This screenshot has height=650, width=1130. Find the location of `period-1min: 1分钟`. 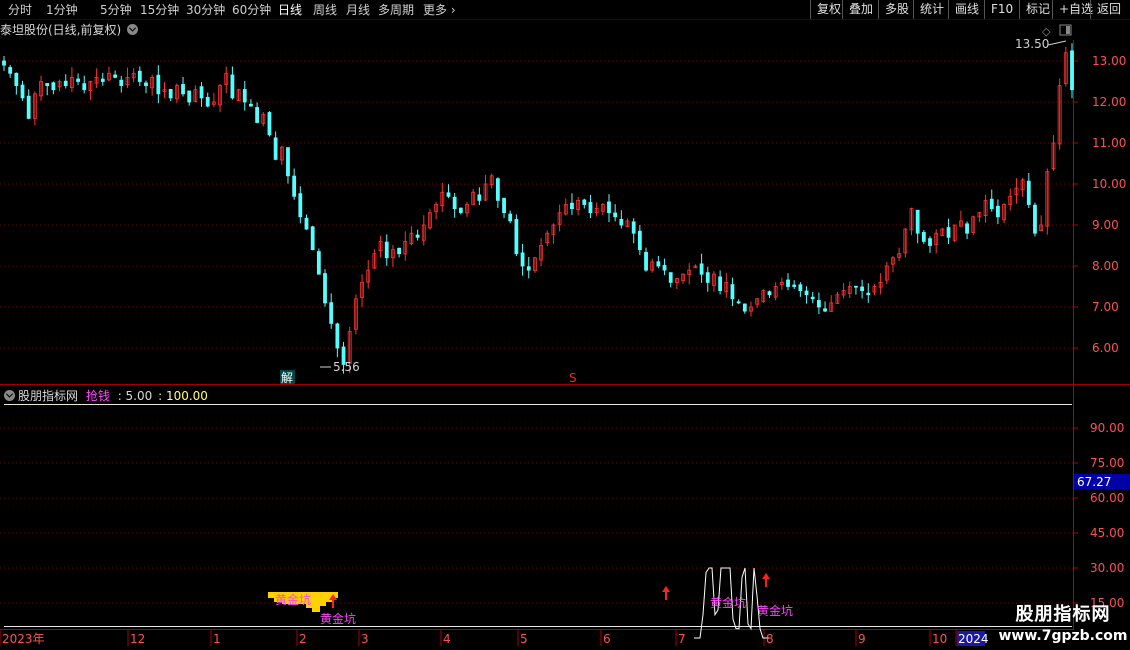

period-1min: 1分钟 is located at coordinates (62, 9).